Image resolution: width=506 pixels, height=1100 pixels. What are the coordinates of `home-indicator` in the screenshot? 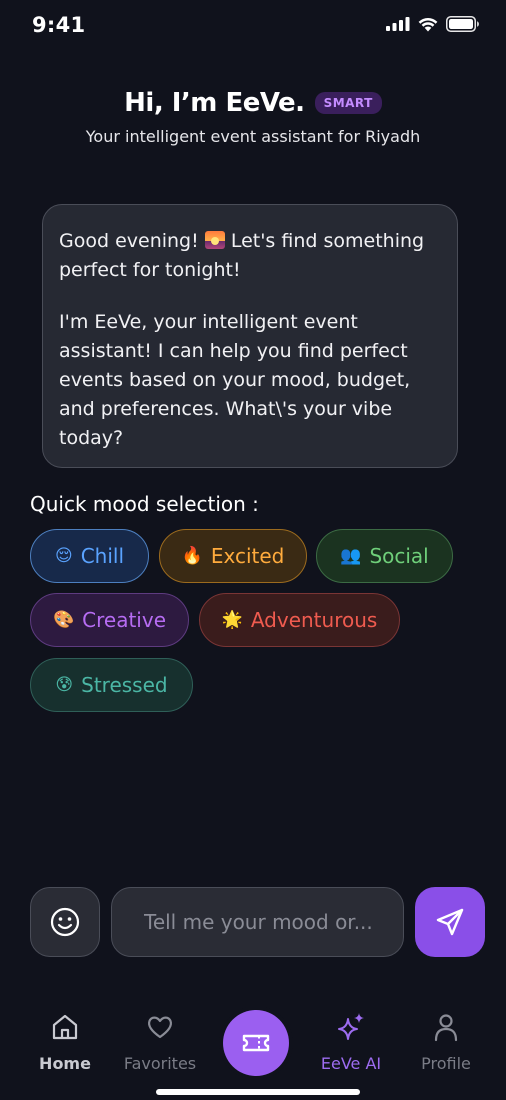 It's located at (258, 1092).